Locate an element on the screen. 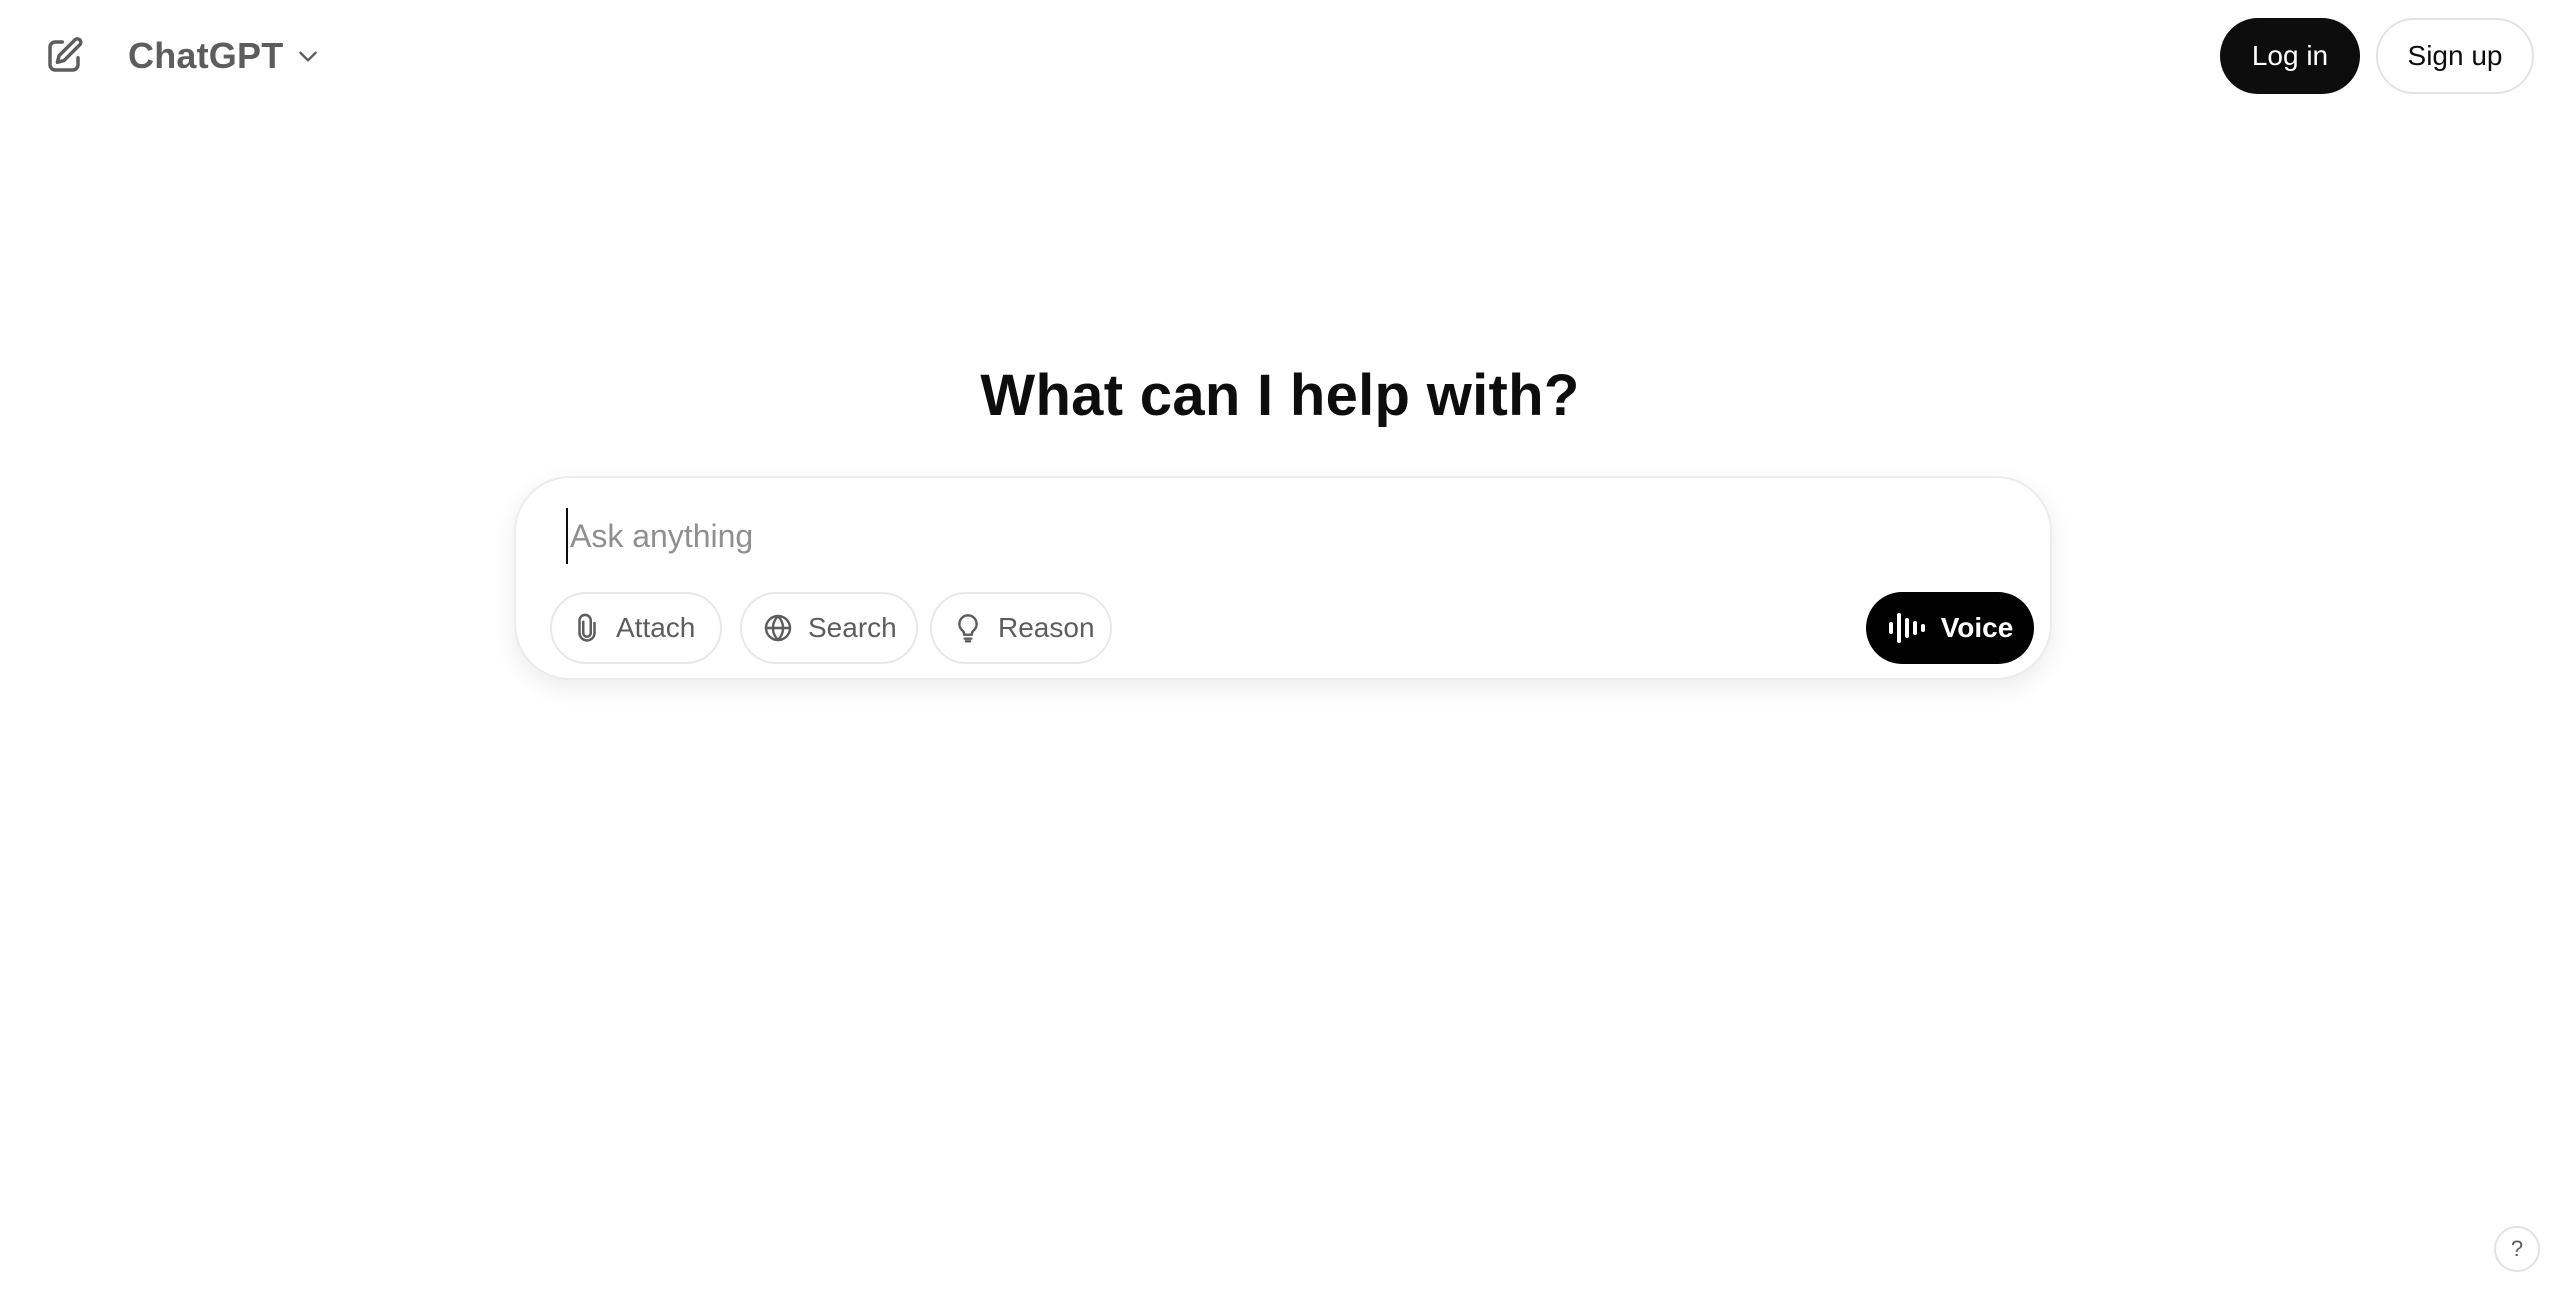 The height and width of the screenshot is (1294, 2560). new-chat-button is located at coordinates (64, 56).